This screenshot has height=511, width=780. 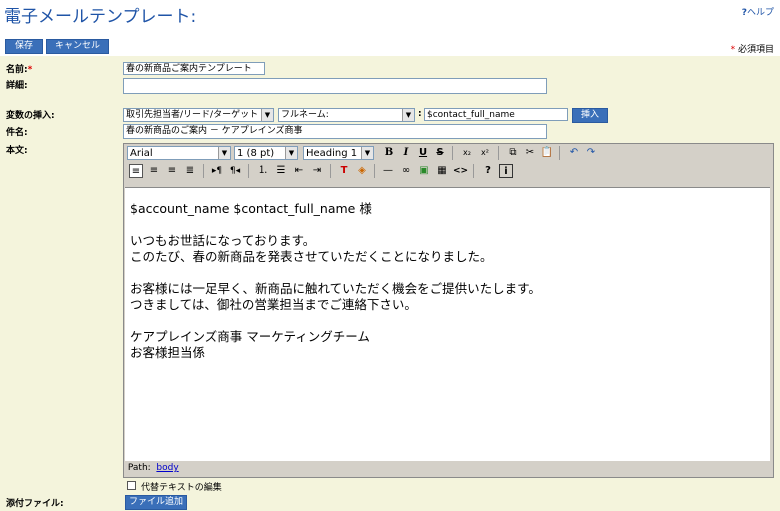 What do you see at coordinates (35, 504) in the screenshot?
I see `attachments-label: 添付ファイル:` at bounding box center [35, 504].